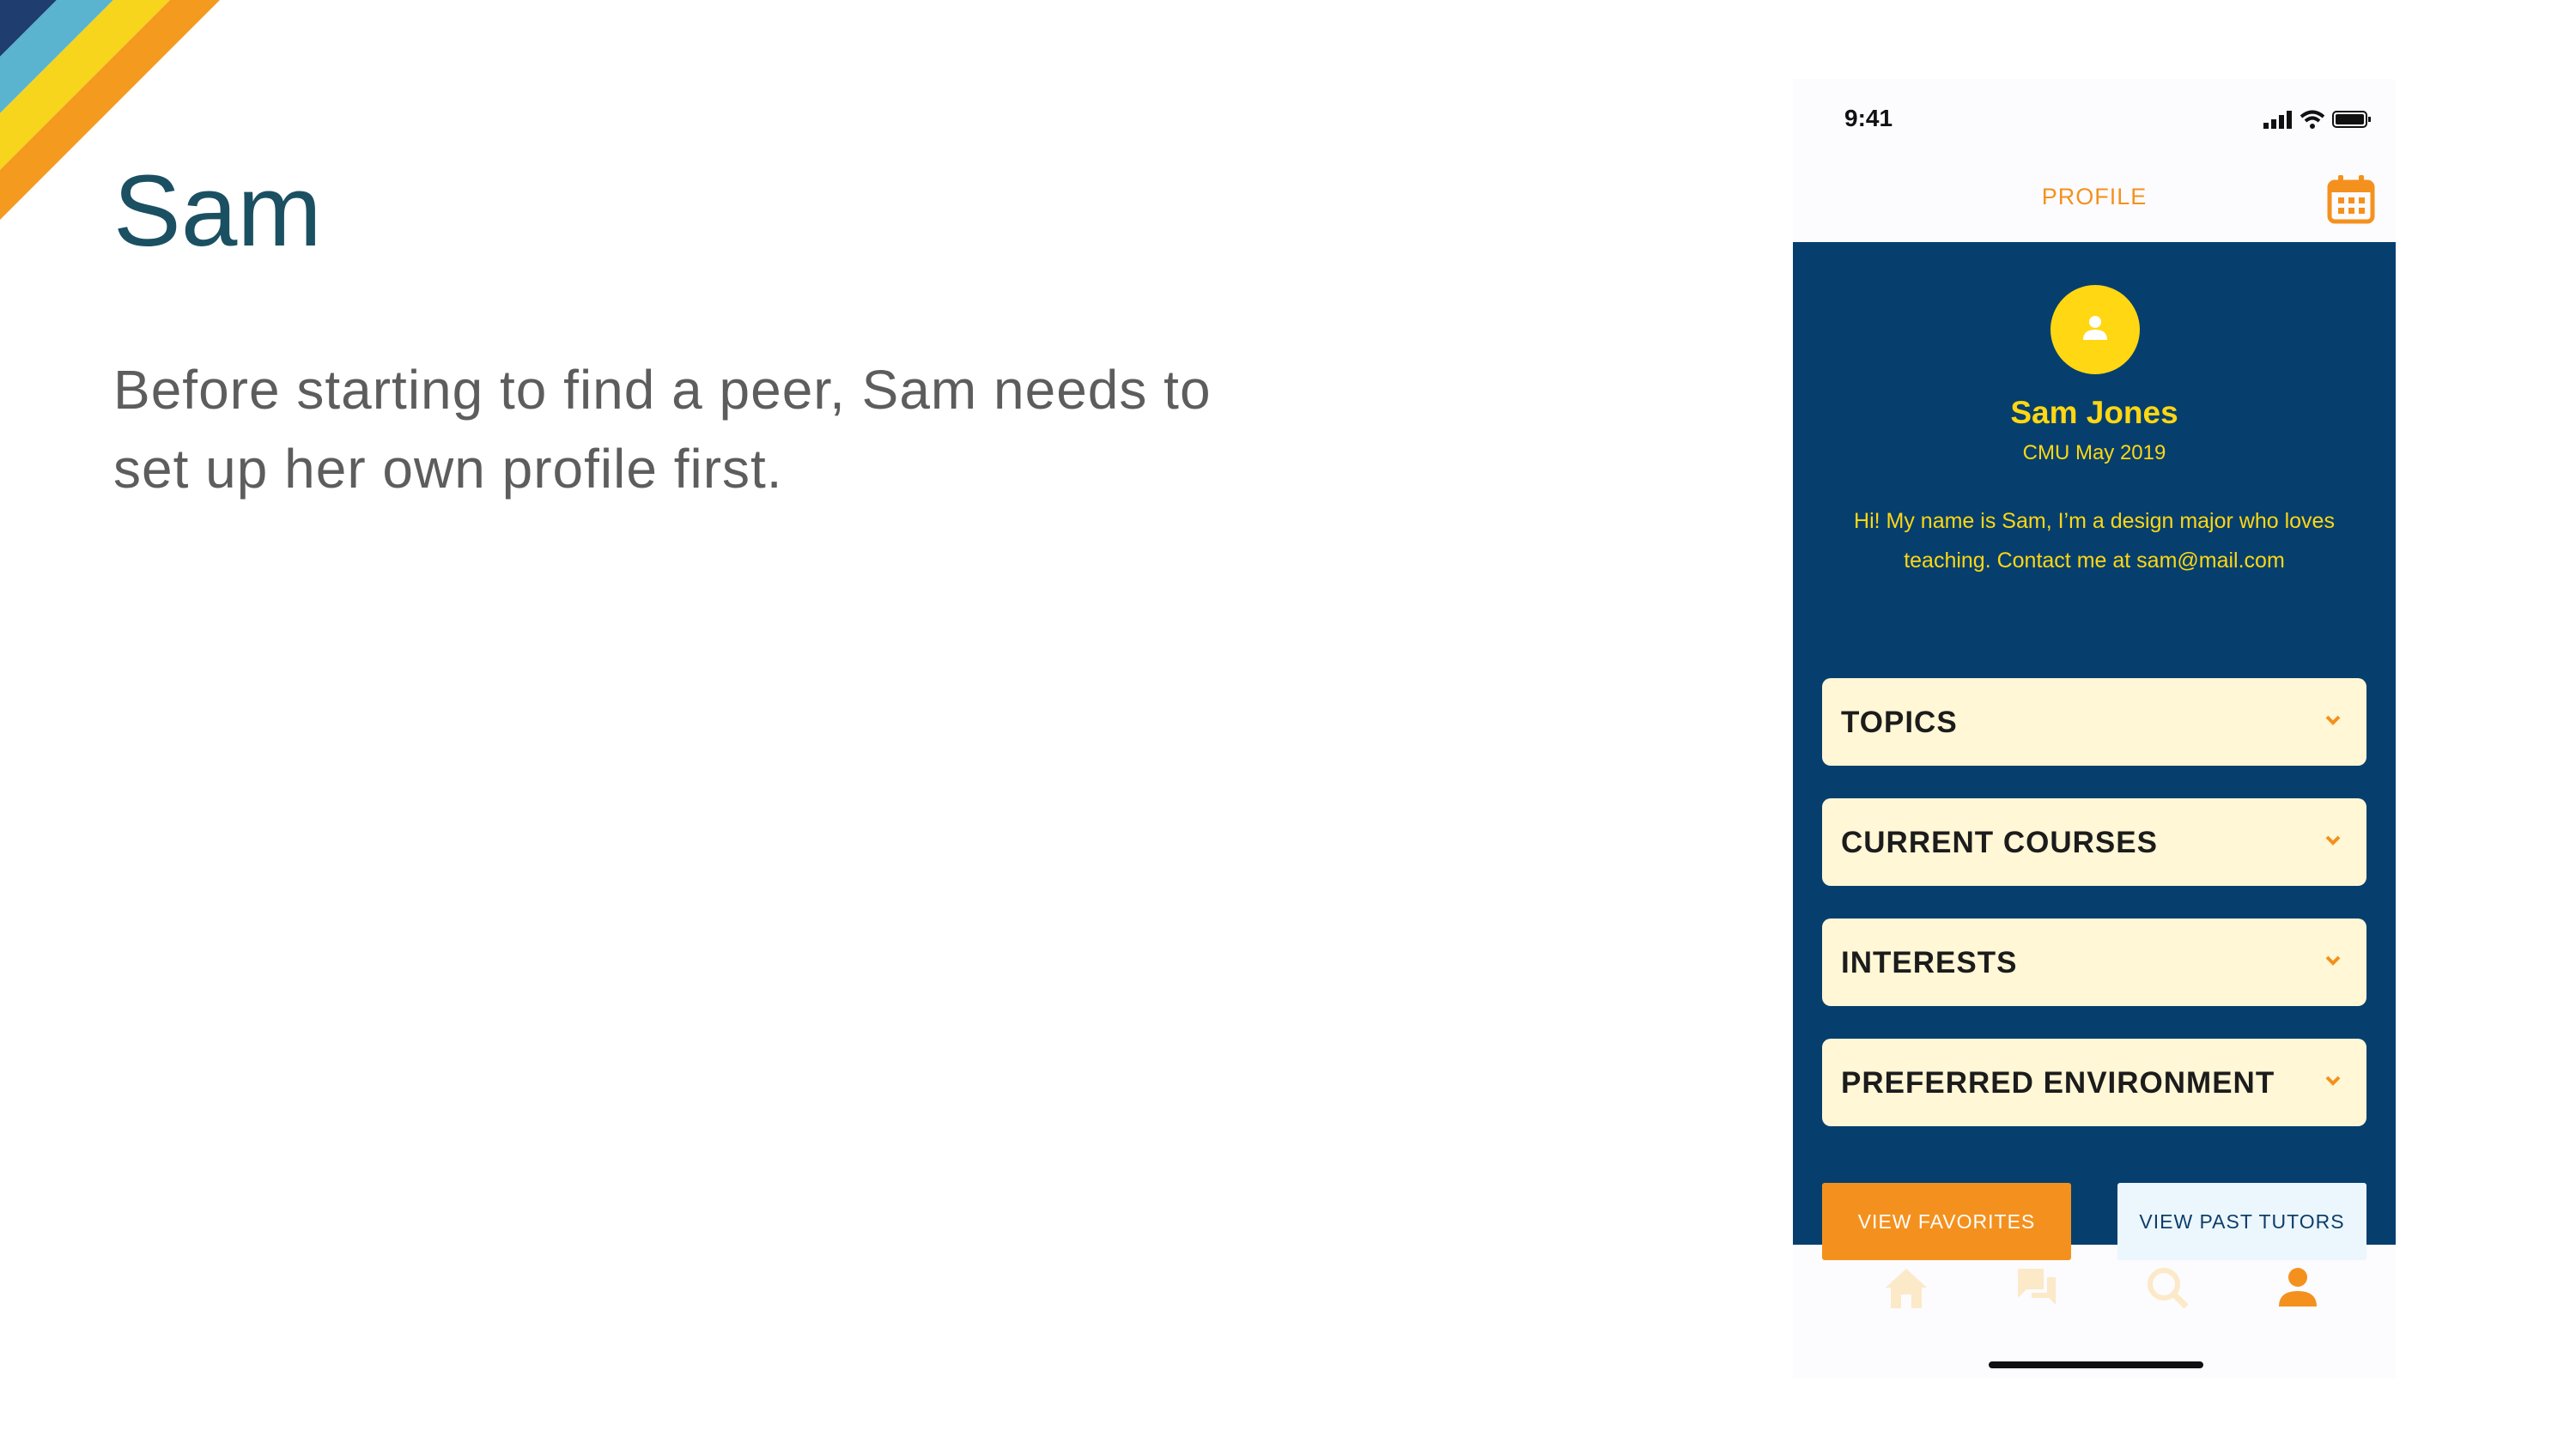  I want to click on profile-name: Sam Jones, so click(2094, 412).